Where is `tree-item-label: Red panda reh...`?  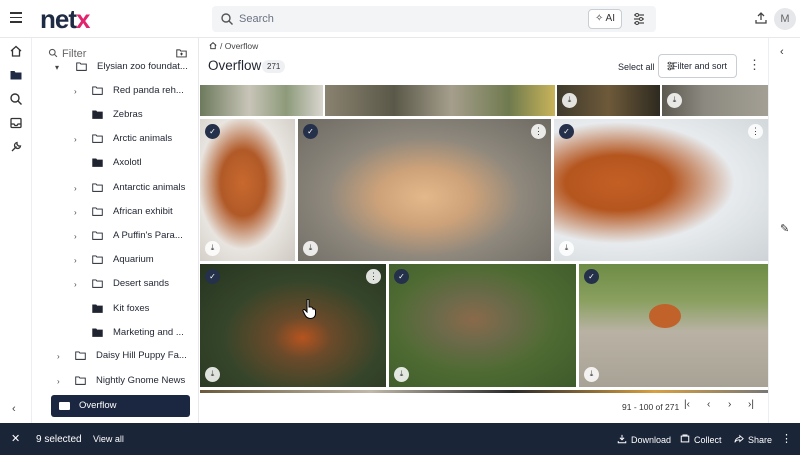
tree-item-label: Red panda reh... is located at coordinates (148, 90).